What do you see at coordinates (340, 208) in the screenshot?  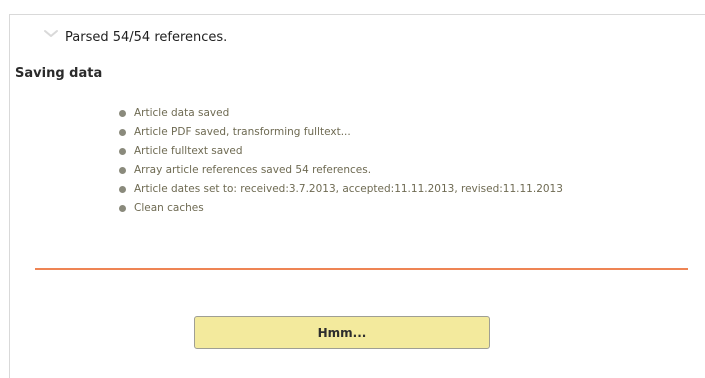 I see `saving-step: Clean caches` at bounding box center [340, 208].